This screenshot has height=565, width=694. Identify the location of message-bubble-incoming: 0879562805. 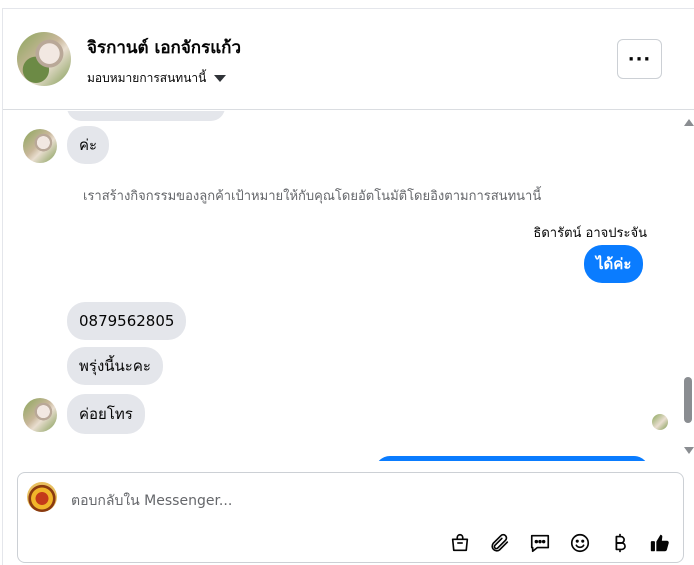
(127, 321).